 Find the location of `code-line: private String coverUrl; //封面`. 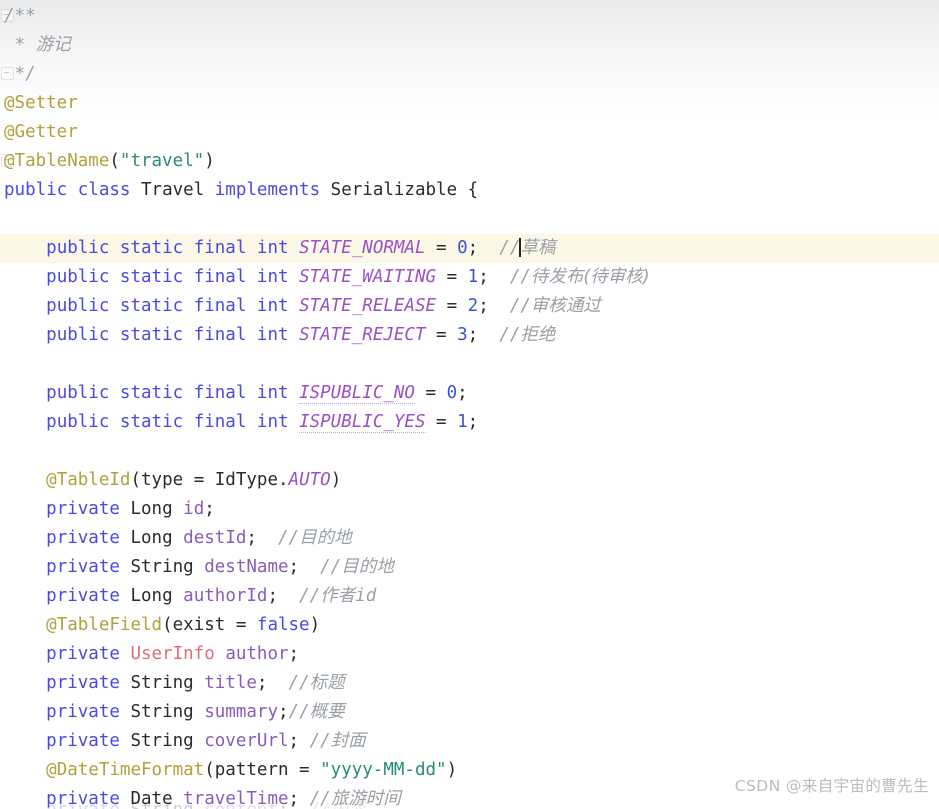

code-line: private String coverUrl; //封面 is located at coordinates (469, 741).